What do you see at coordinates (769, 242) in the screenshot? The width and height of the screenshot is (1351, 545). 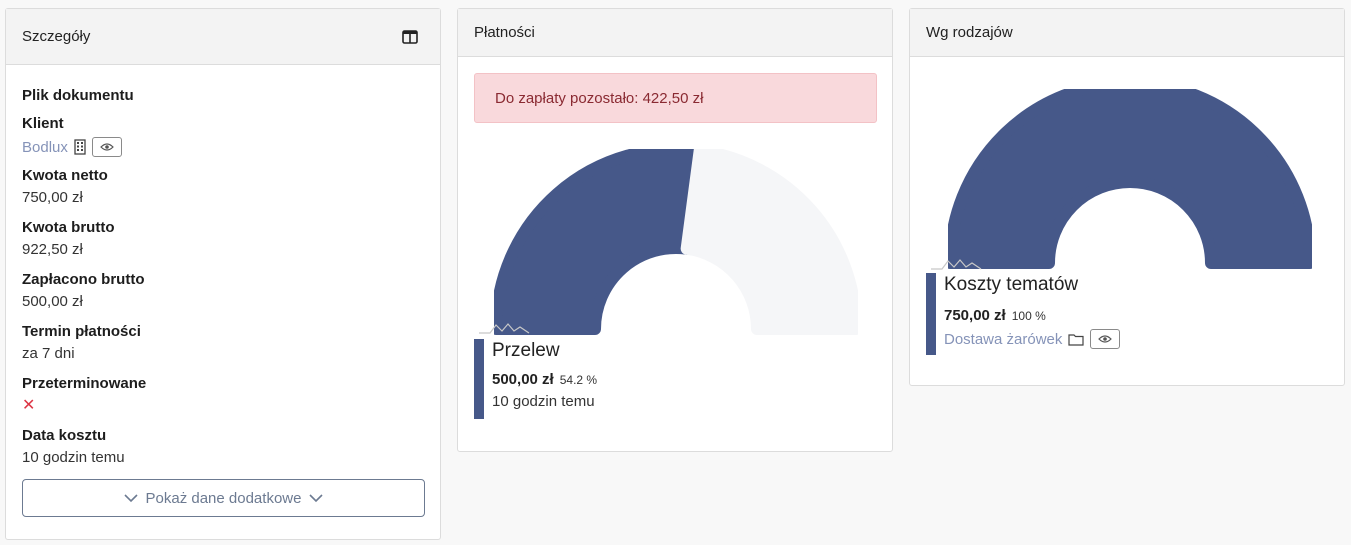 I see `gauge-slice-remaining` at bounding box center [769, 242].